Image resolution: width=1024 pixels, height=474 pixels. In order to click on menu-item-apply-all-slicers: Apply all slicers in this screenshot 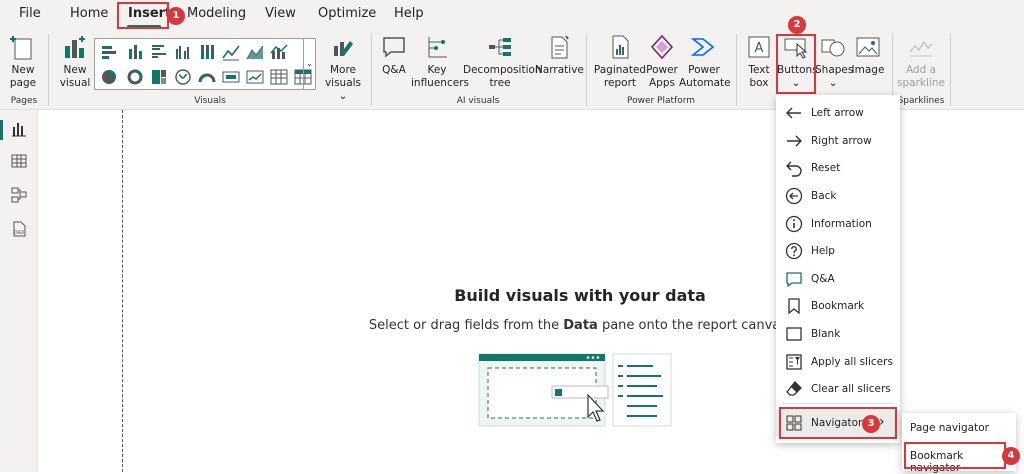, I will do `click(838, 362)`.